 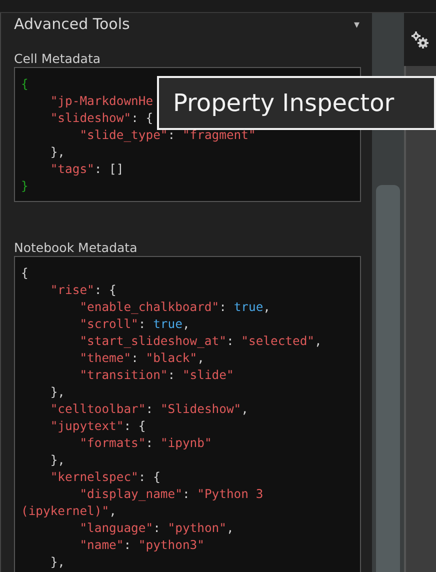 I want to click on tooltip: Property Inspector, so click(x=296, y=103).